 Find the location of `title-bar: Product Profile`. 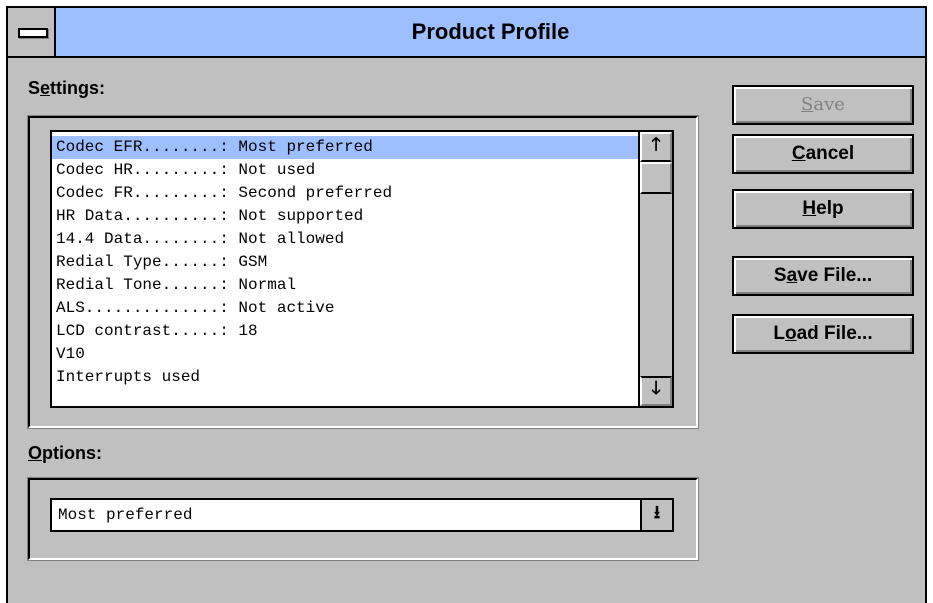

title-bar: Product Profile is located at coordinates (466, 33).